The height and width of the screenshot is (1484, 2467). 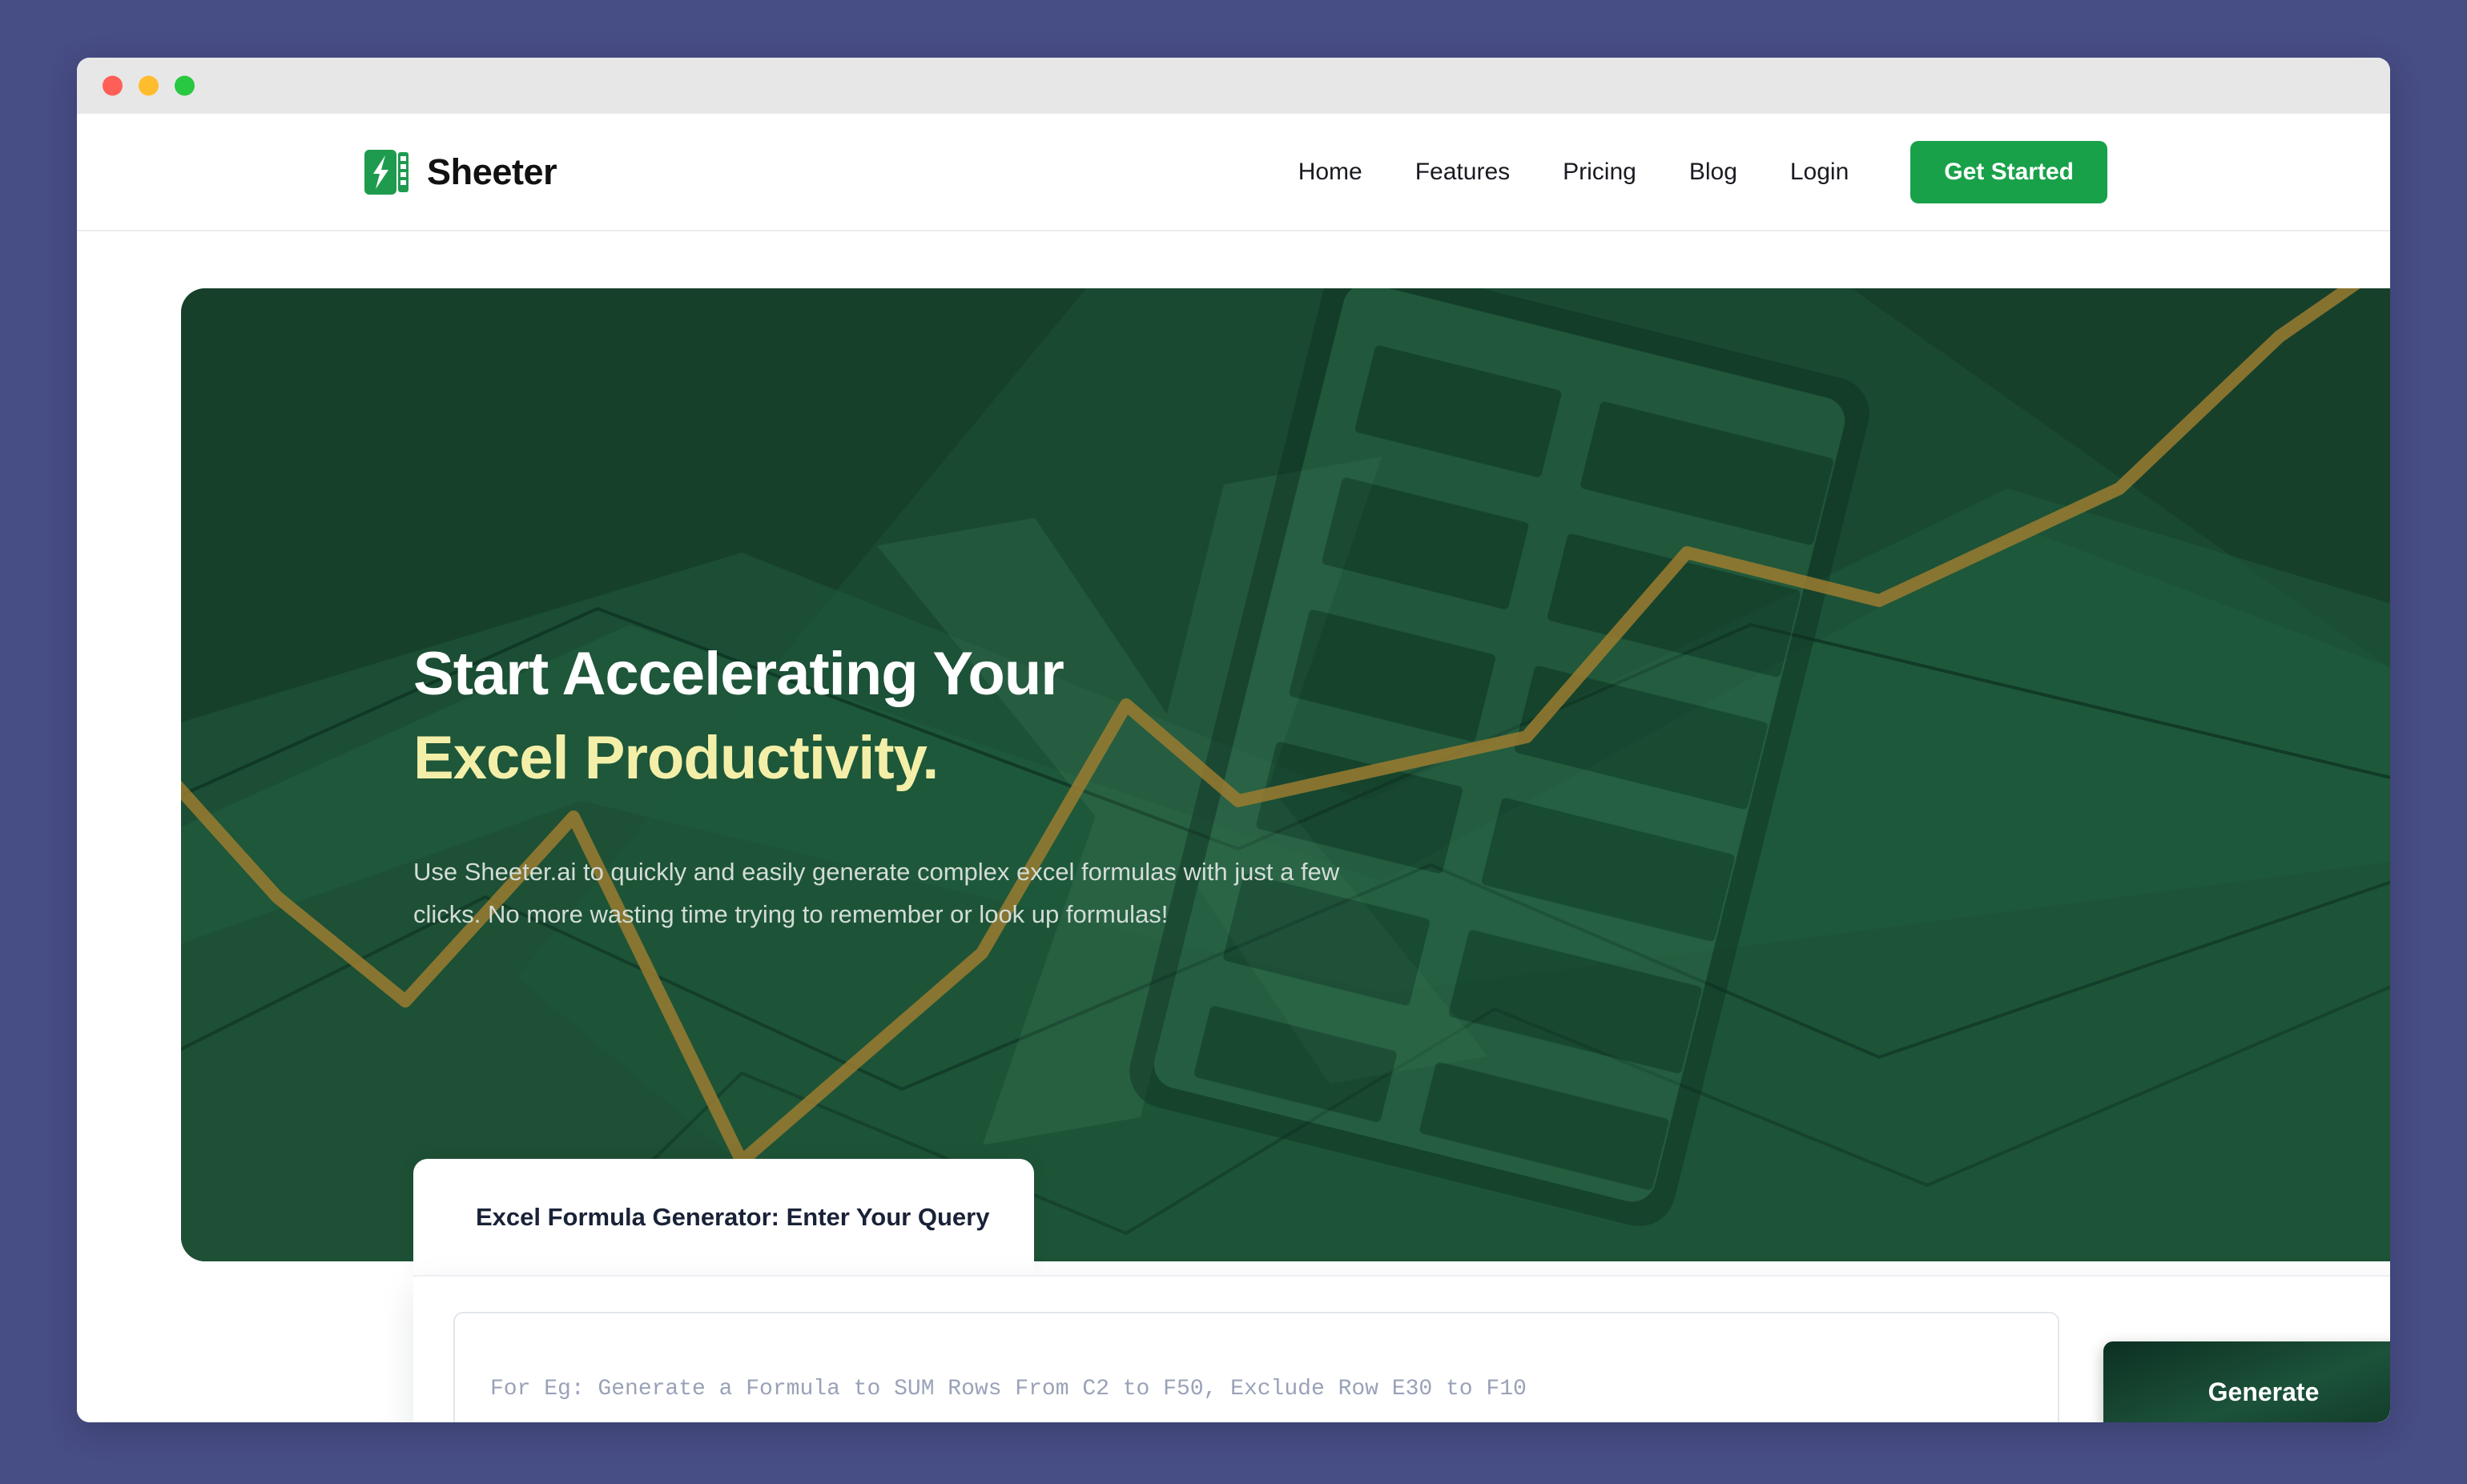 I want to click on browser-titlebar, so click(x=1233, y=86).